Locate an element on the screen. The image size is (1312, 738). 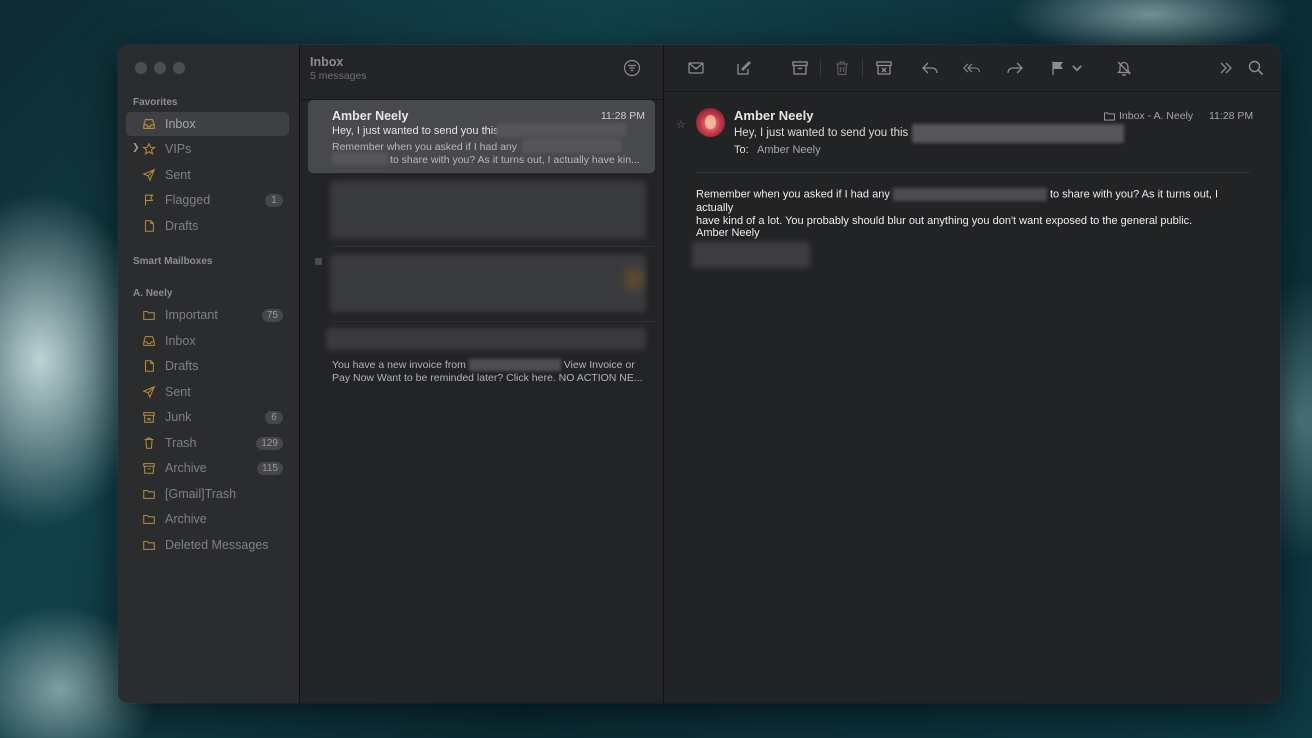
reply-button is located at coordinates (930, 68).